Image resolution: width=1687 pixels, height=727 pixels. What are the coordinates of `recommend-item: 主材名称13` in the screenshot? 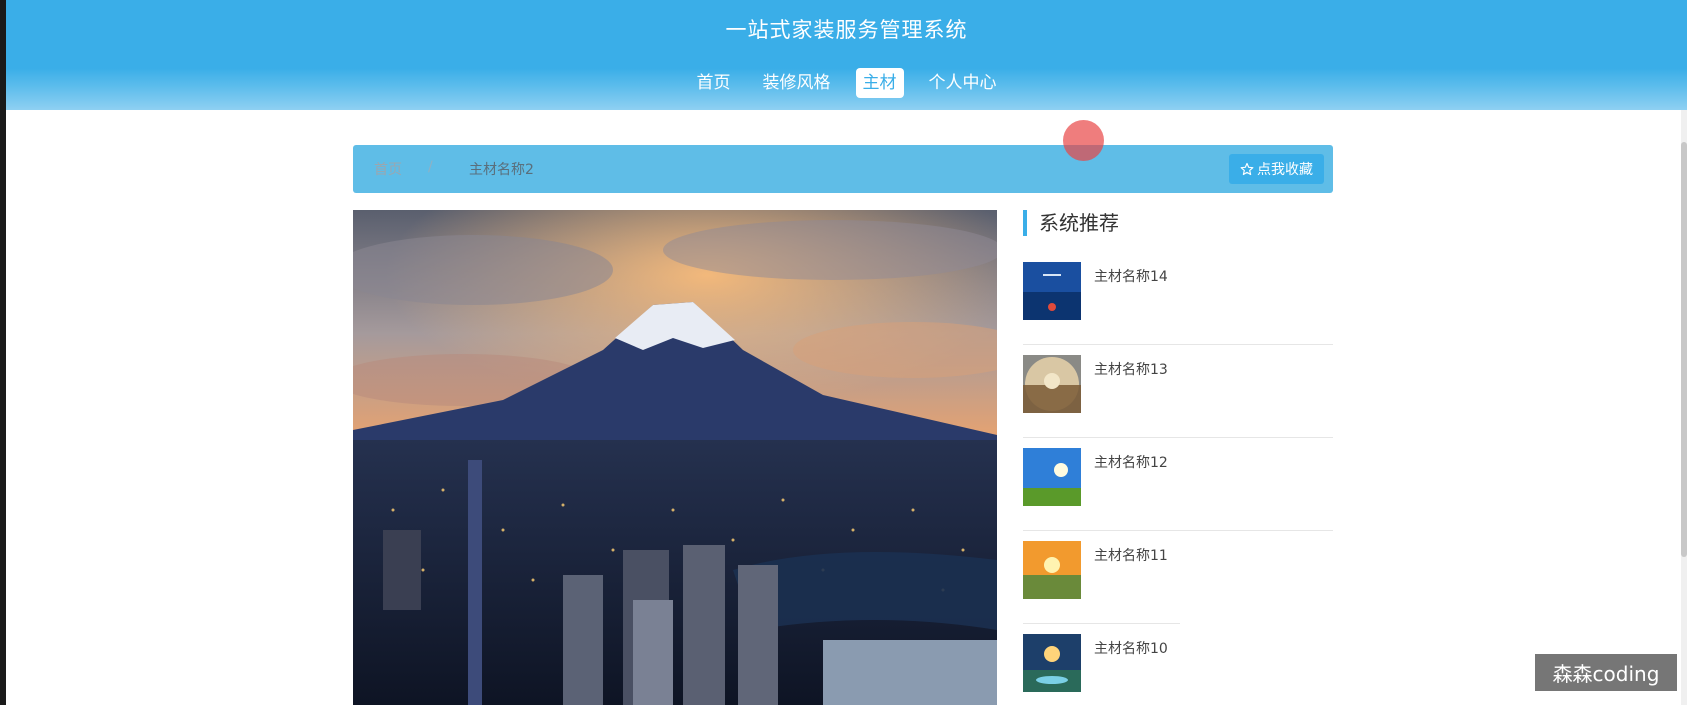 It's located at (1178, 401).